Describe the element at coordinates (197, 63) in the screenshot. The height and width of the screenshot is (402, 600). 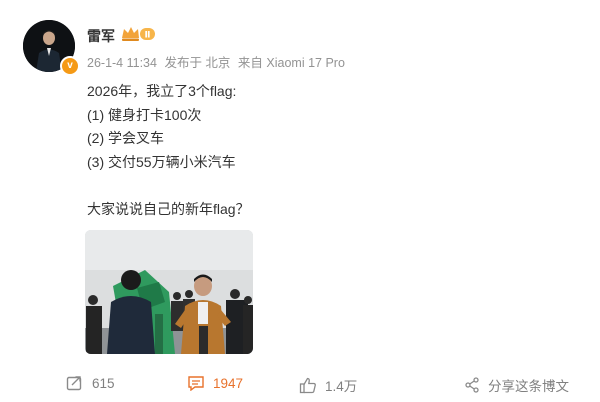
I see `post-location: 发布于 北京` at that location.